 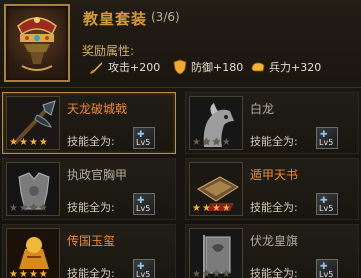 I want to click on item-name: 天龙破城戟, so click(x=97, y=109).